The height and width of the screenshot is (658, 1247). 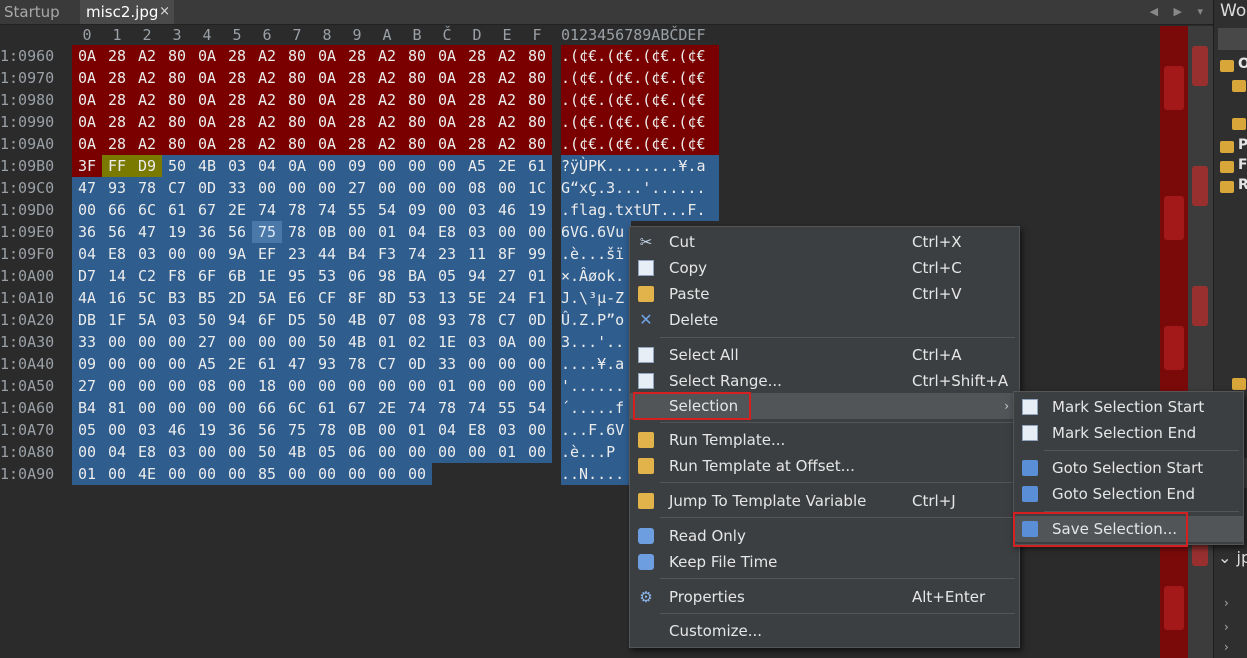 What do you see at coordinates (447, 254) in the screenshot?
I see `hex-byte: 23` at bounding box center [447, 254].